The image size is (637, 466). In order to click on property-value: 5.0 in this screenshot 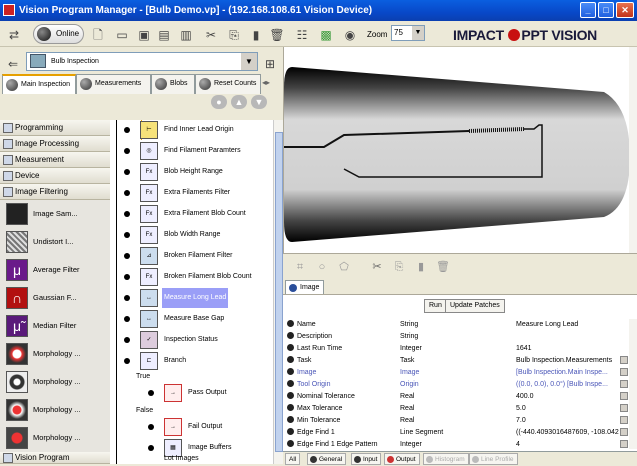, I will do `click(568, 409)`.